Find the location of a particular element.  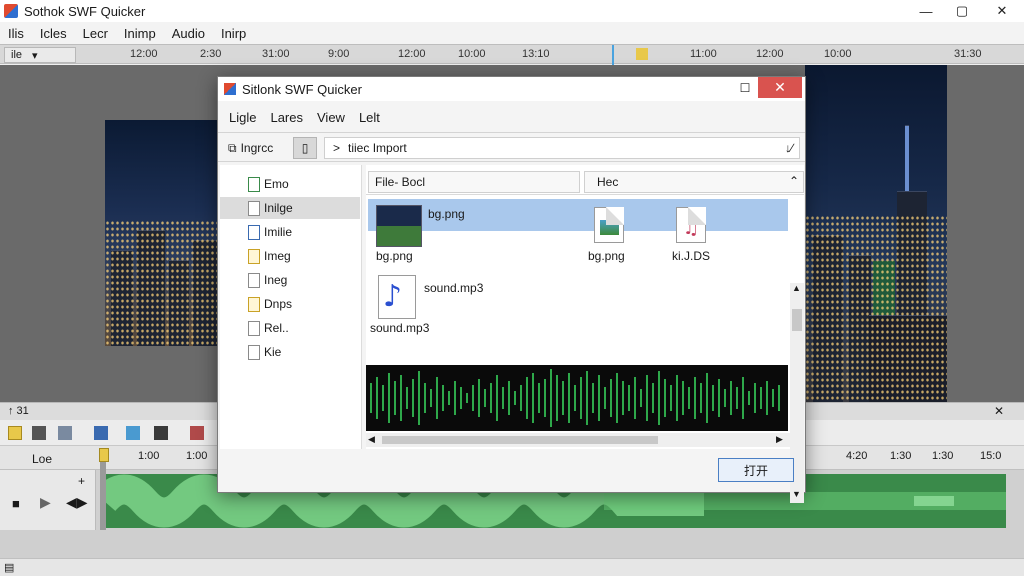

view-toggle-button: ▯ is located at coordinates (305, 148).